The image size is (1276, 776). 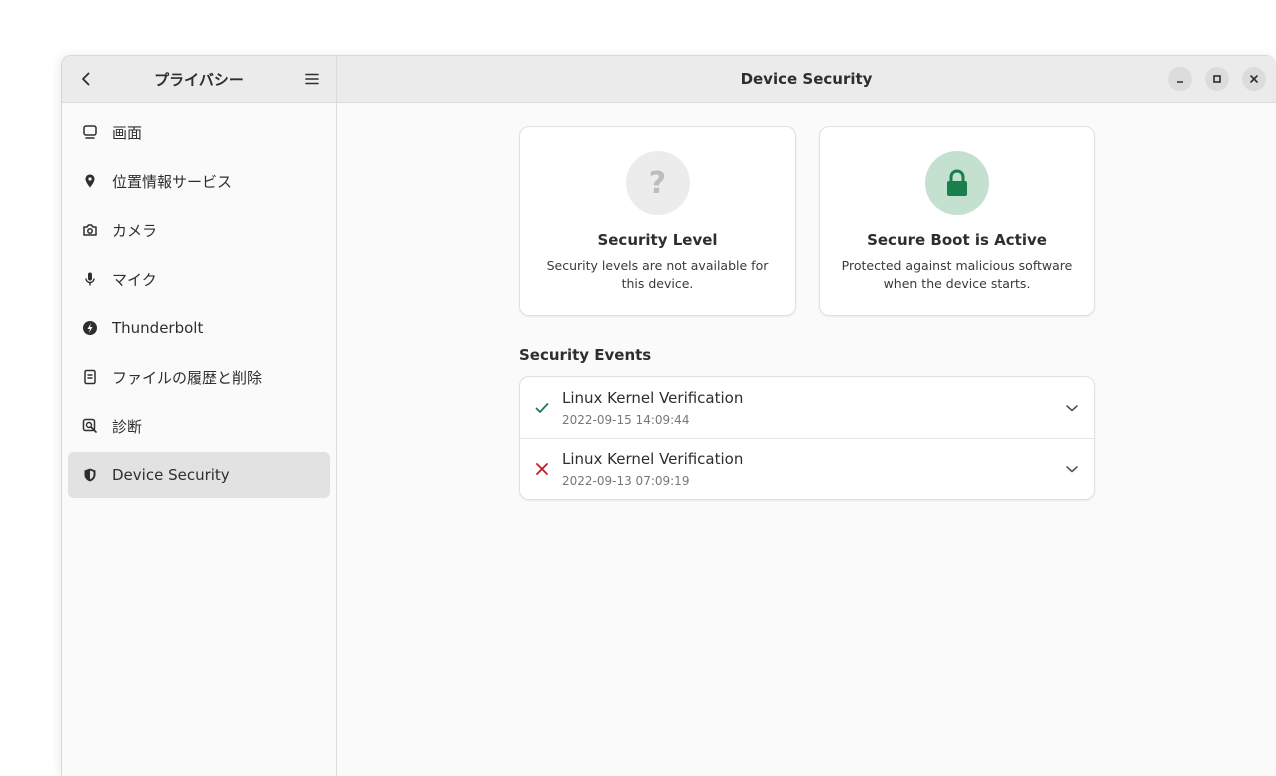 I want to click on close-icon, so click(x=1254, y=79).